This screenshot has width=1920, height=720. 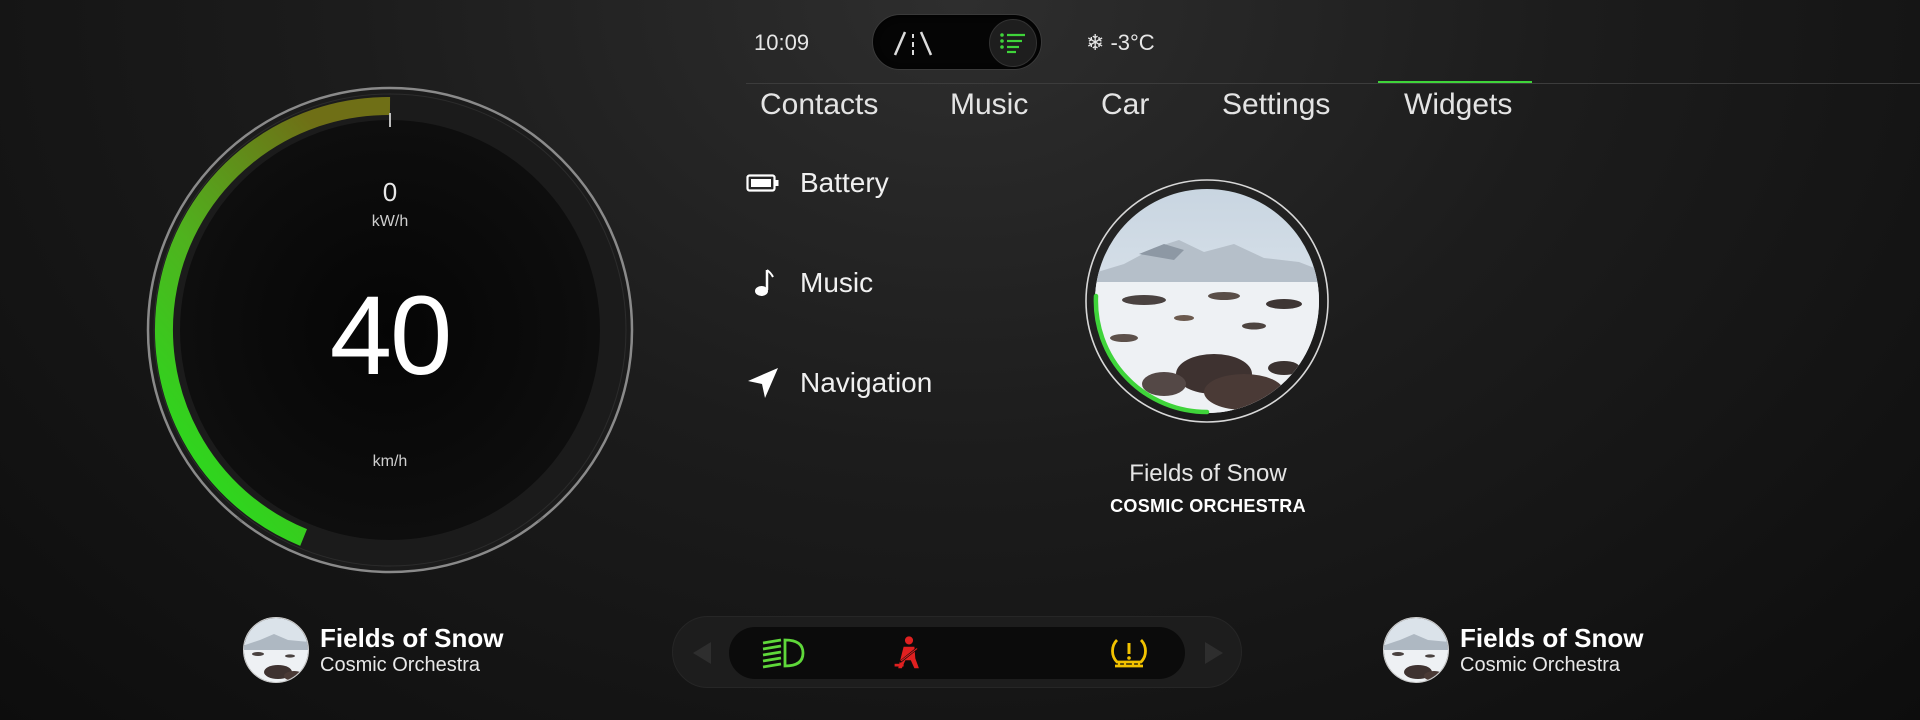 What do you see at coordinates (909, 653) in the screenshot?
I see `seatbelt-icon` at bounding box center [909, 653].